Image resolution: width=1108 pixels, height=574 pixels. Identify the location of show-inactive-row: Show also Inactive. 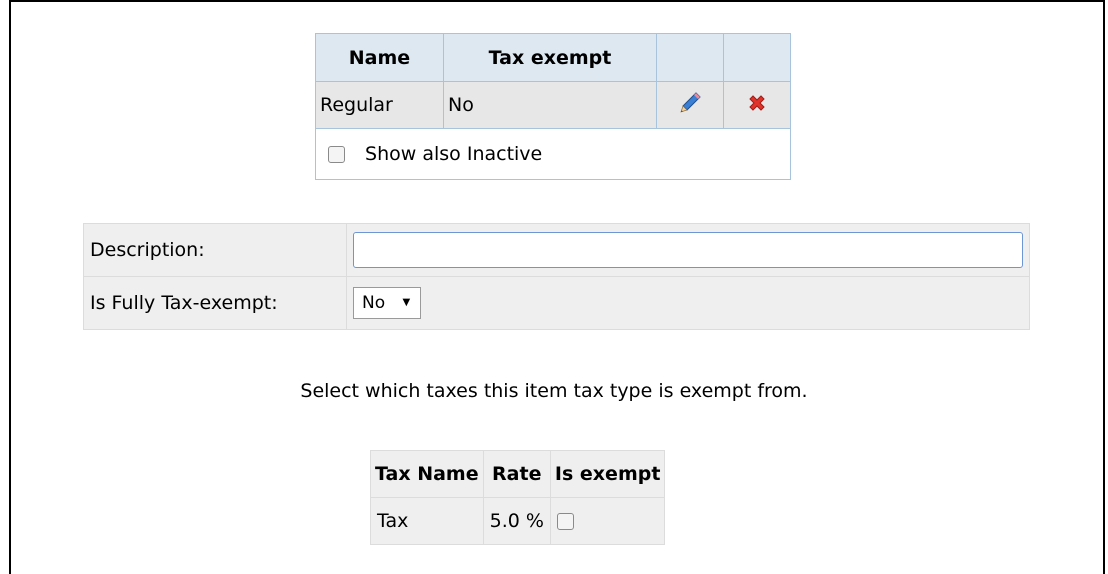
(553, 154).